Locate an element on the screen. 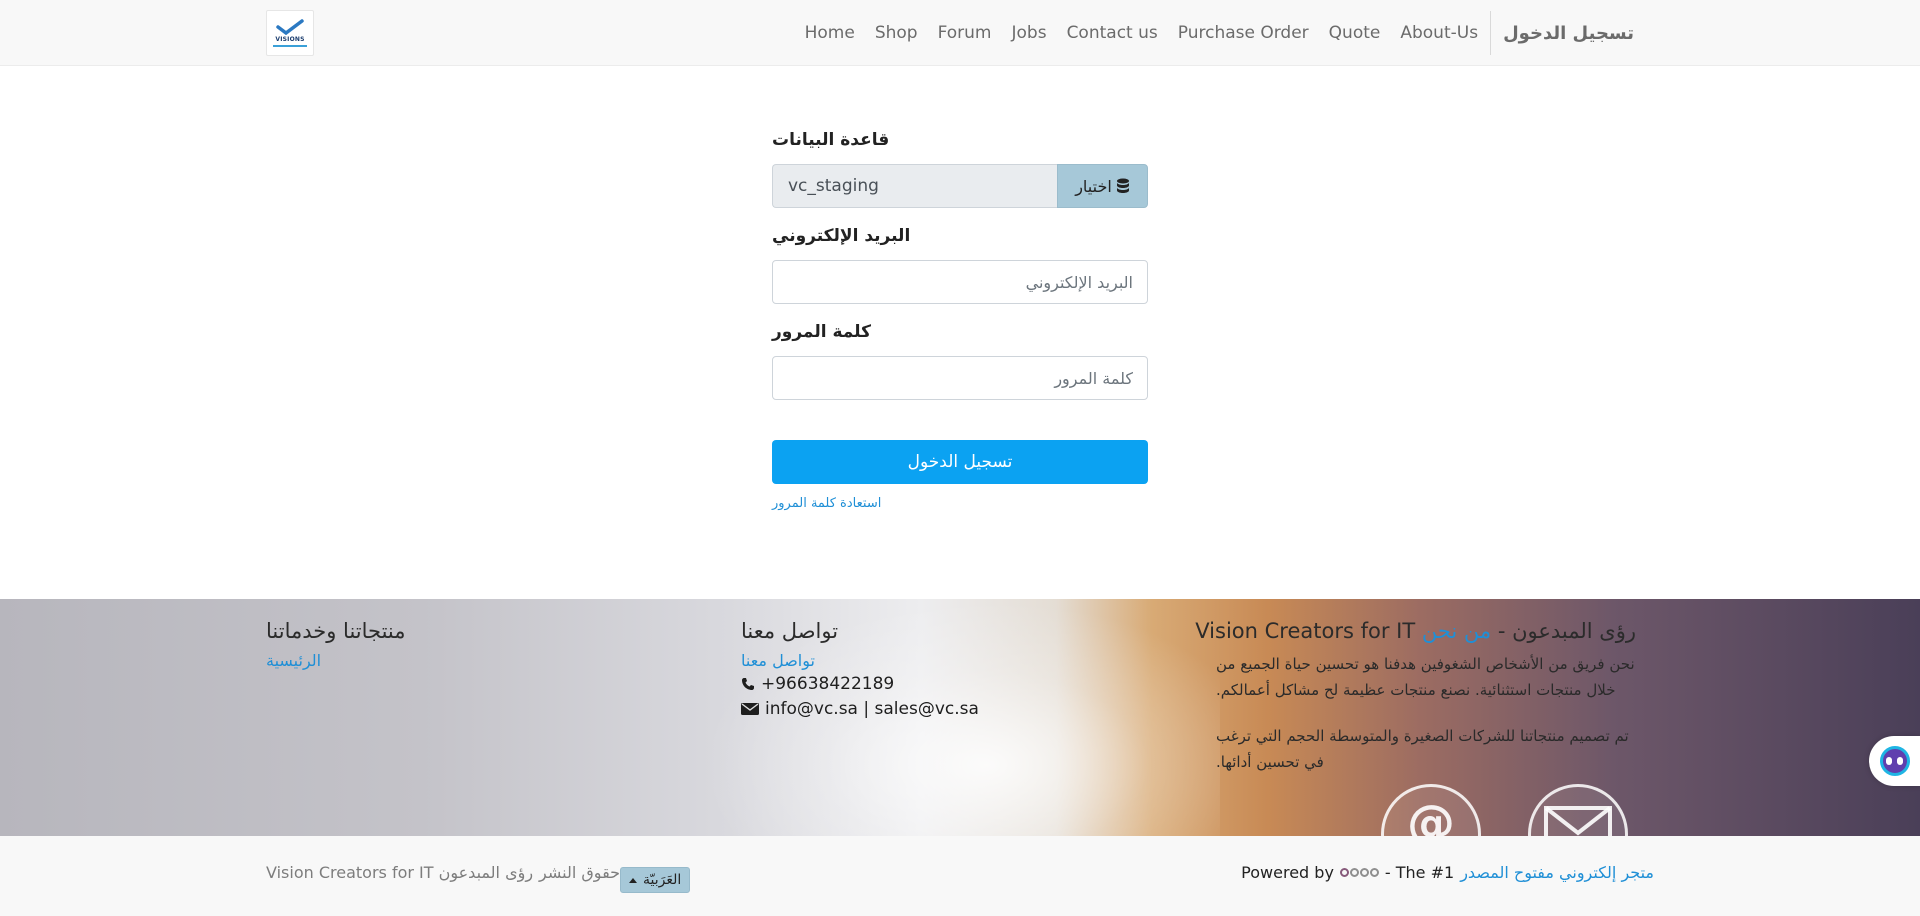  nav-link-shop: Shop is located at coordinates (896, 33).